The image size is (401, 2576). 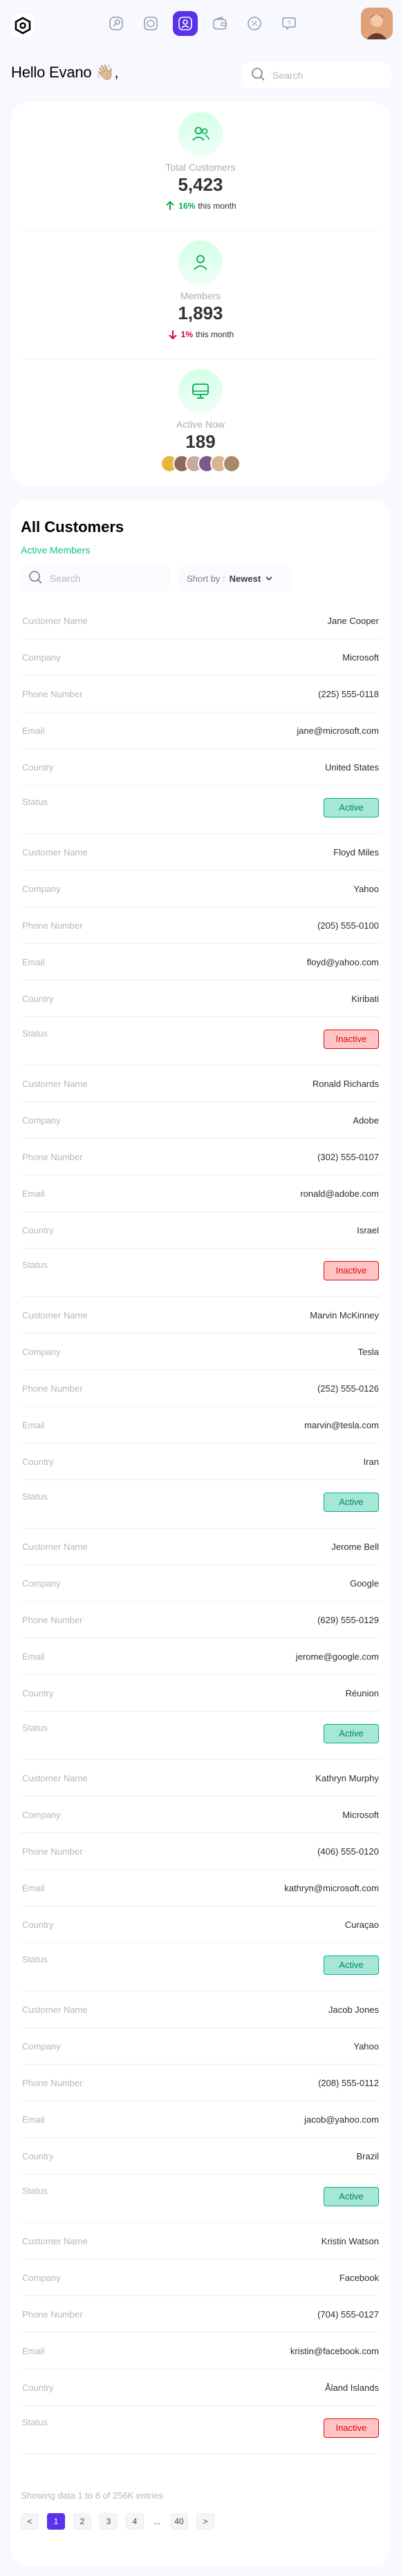 What do you see at coordinates (172, 335) in the screenshot?
I see `arrow-down-icon` at bounding box center [172, 335].